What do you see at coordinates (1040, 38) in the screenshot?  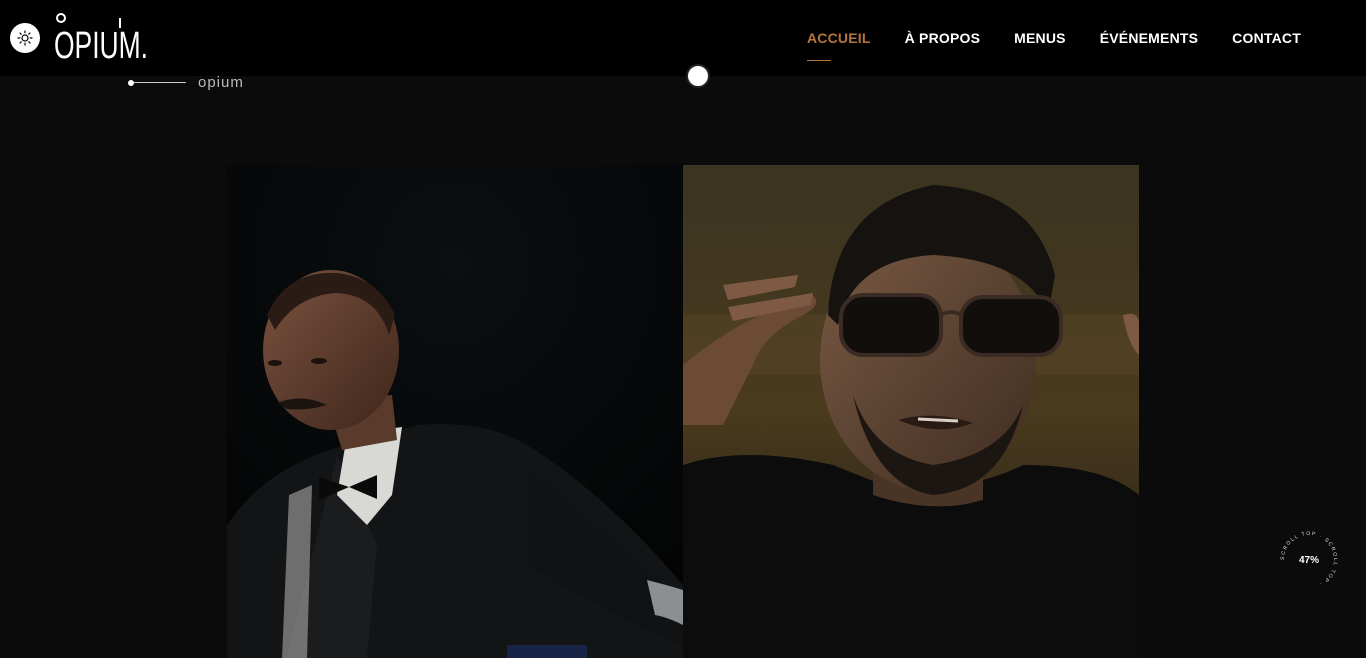 I see `nav-item-menus: MENUS` at bounding box center [1040, 38].